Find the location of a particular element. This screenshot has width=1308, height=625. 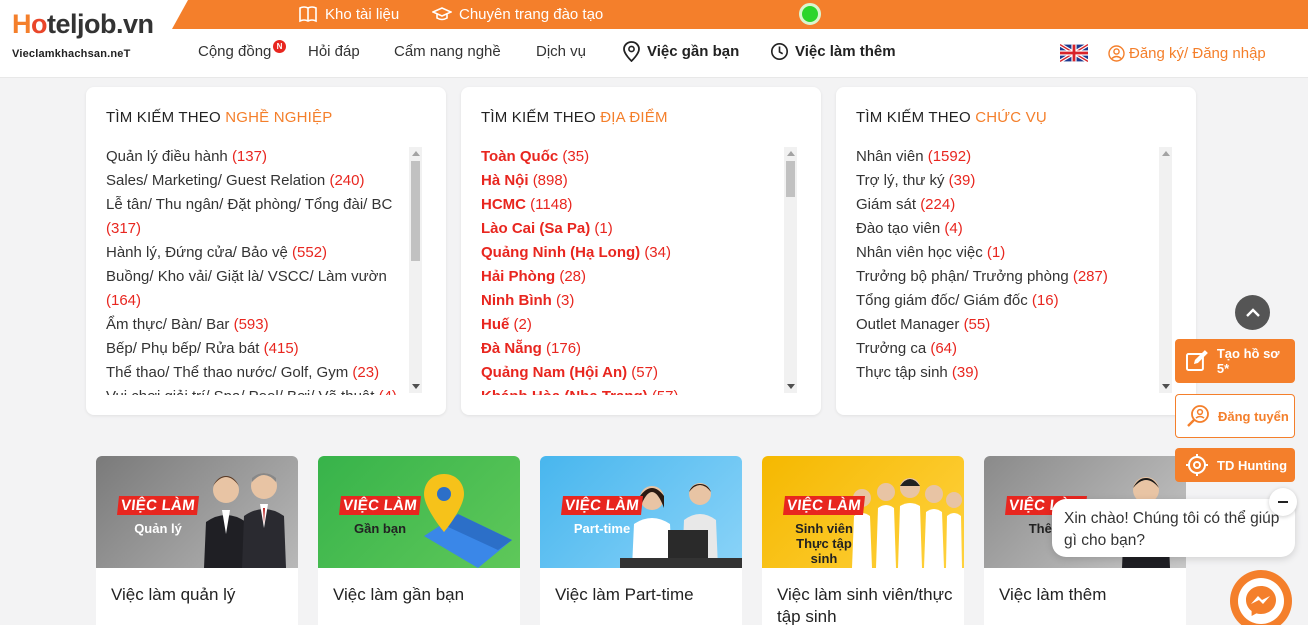

list-item-count: (287) is located at coordinates (1090, 276).